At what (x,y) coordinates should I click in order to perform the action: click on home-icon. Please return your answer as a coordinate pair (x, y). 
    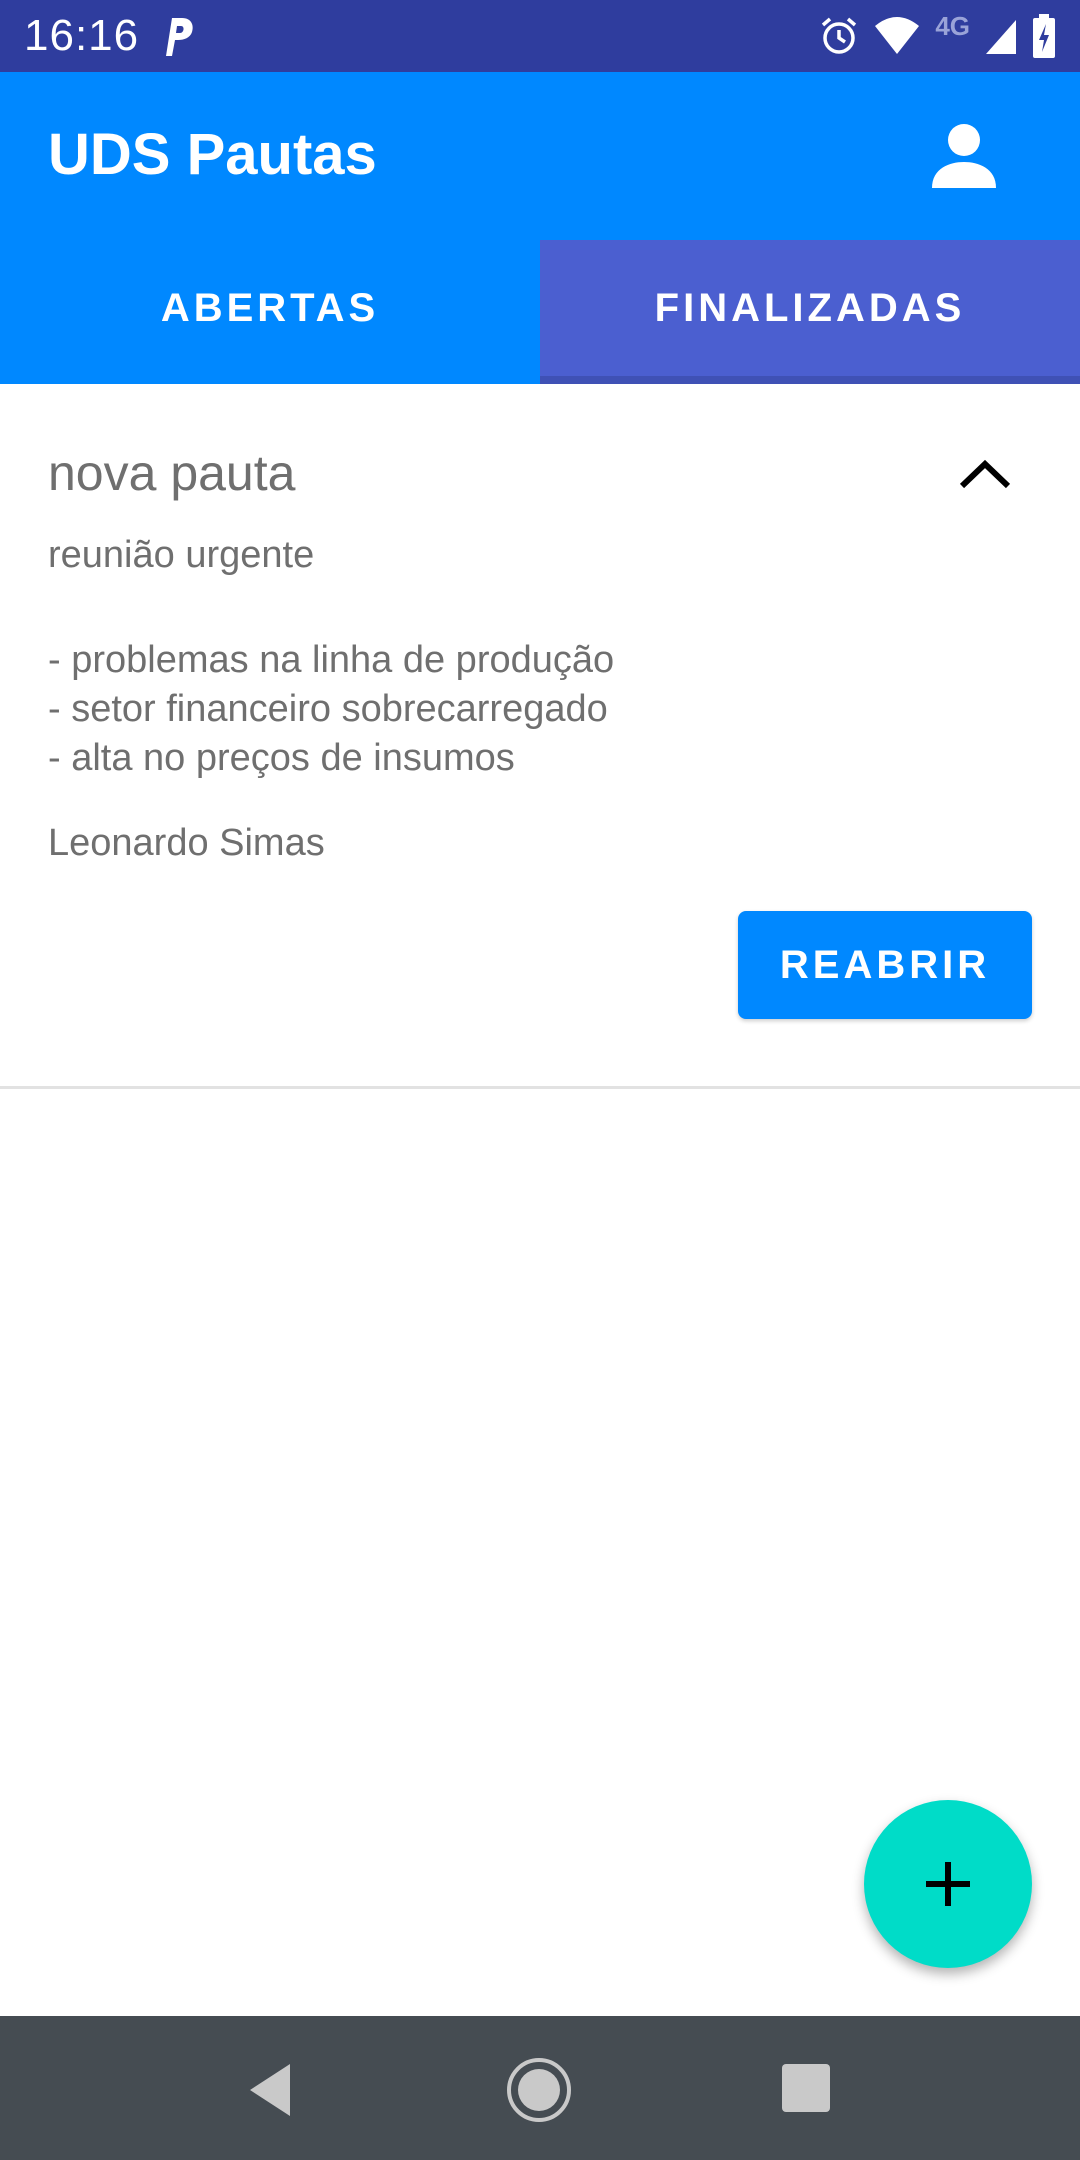
    Looking at the image, I should click on (539, 2090).